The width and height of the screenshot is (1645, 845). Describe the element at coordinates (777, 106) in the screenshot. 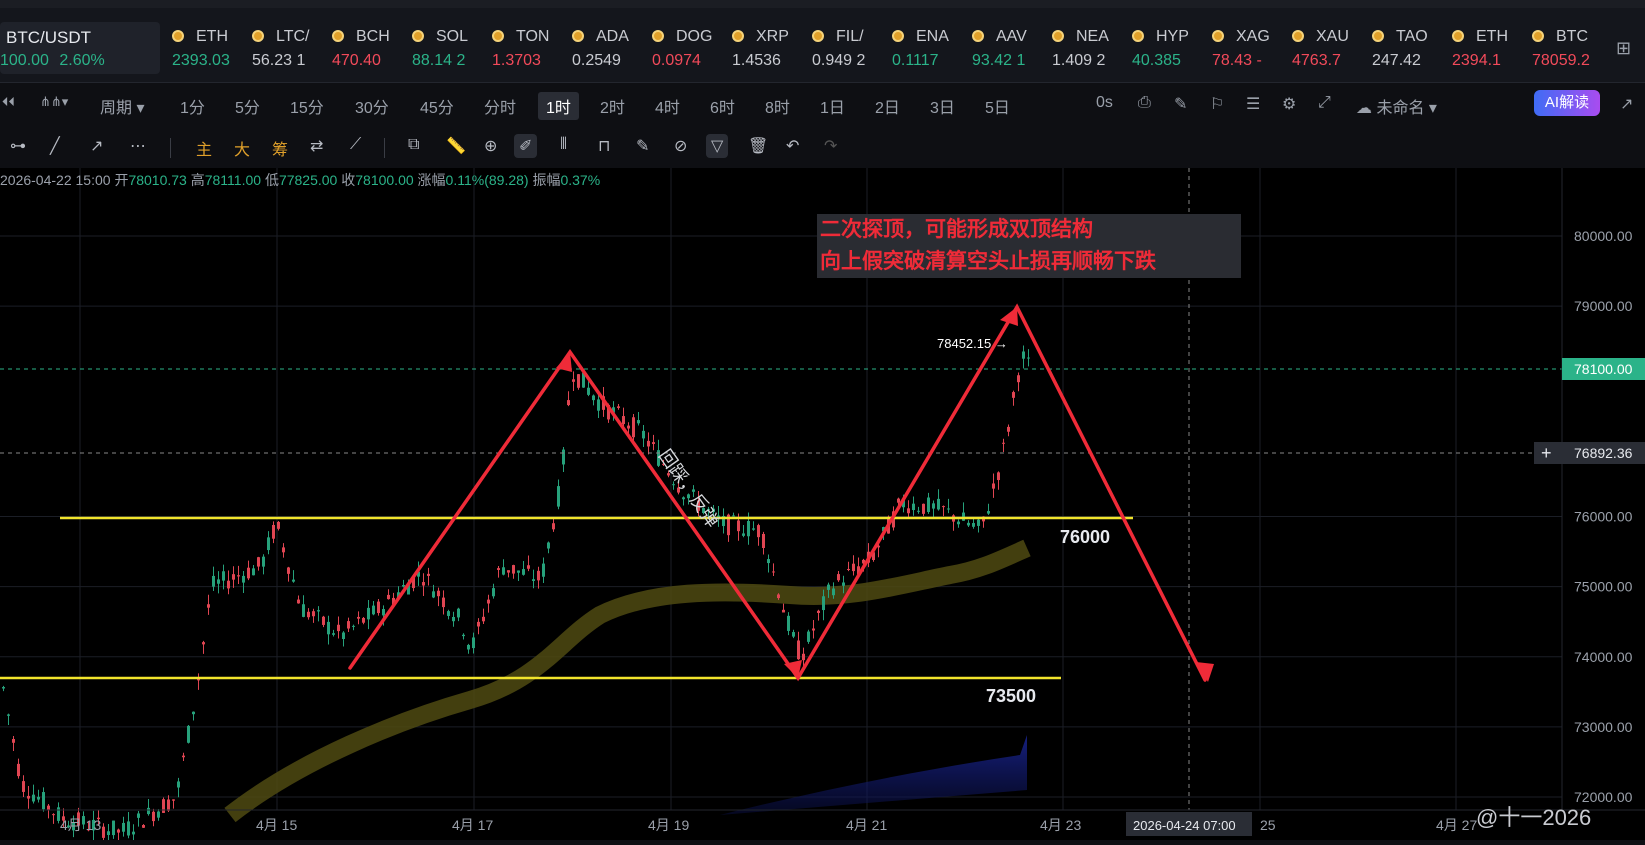

I see `tf-8h: 8时` at that location.